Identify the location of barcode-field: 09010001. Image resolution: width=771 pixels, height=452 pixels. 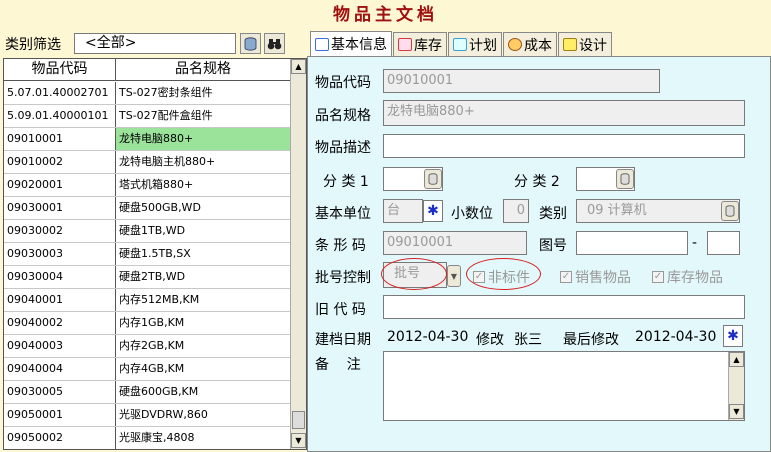
(455, 243).